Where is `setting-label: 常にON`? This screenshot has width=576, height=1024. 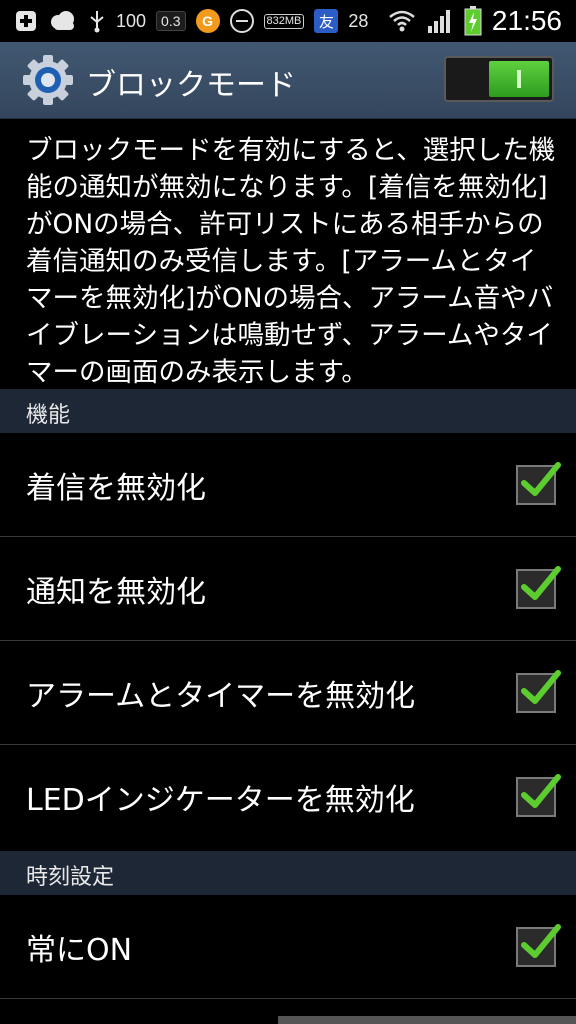 setting-label: 常にON is located at coordinates (79, 950).